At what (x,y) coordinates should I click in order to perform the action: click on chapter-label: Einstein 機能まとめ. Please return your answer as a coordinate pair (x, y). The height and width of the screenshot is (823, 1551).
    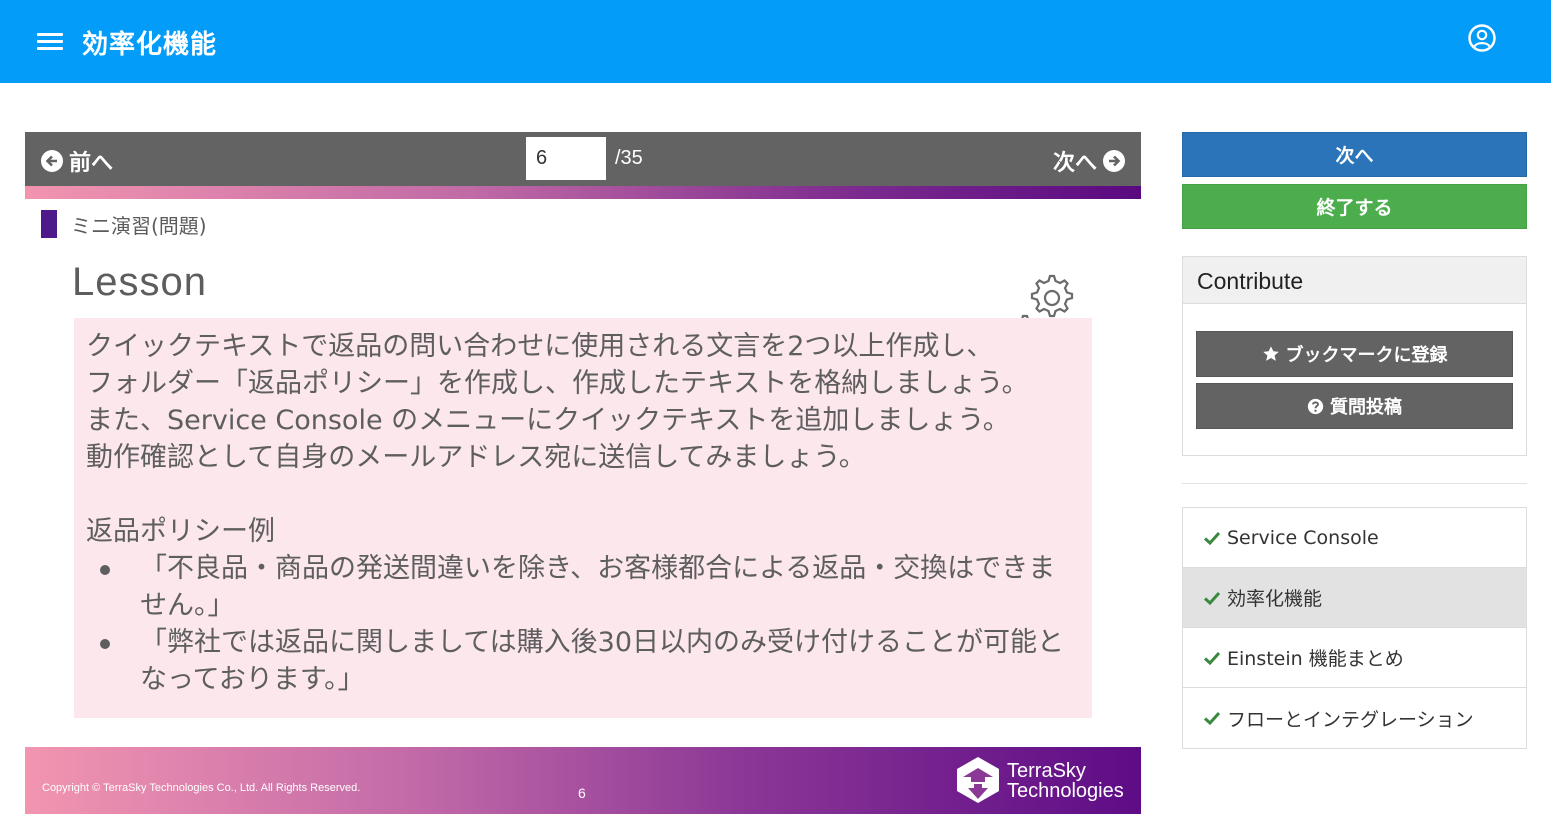
    Looking at the image, I should click on (1315, 659).